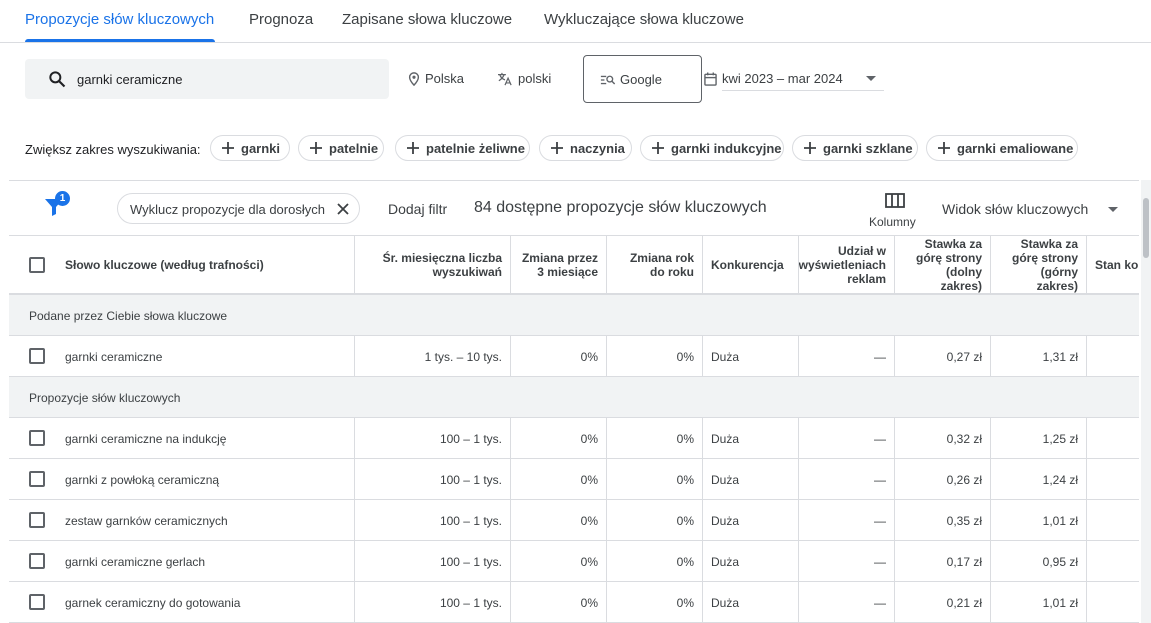  I want to click on calendar-icon, so click(710, 79).